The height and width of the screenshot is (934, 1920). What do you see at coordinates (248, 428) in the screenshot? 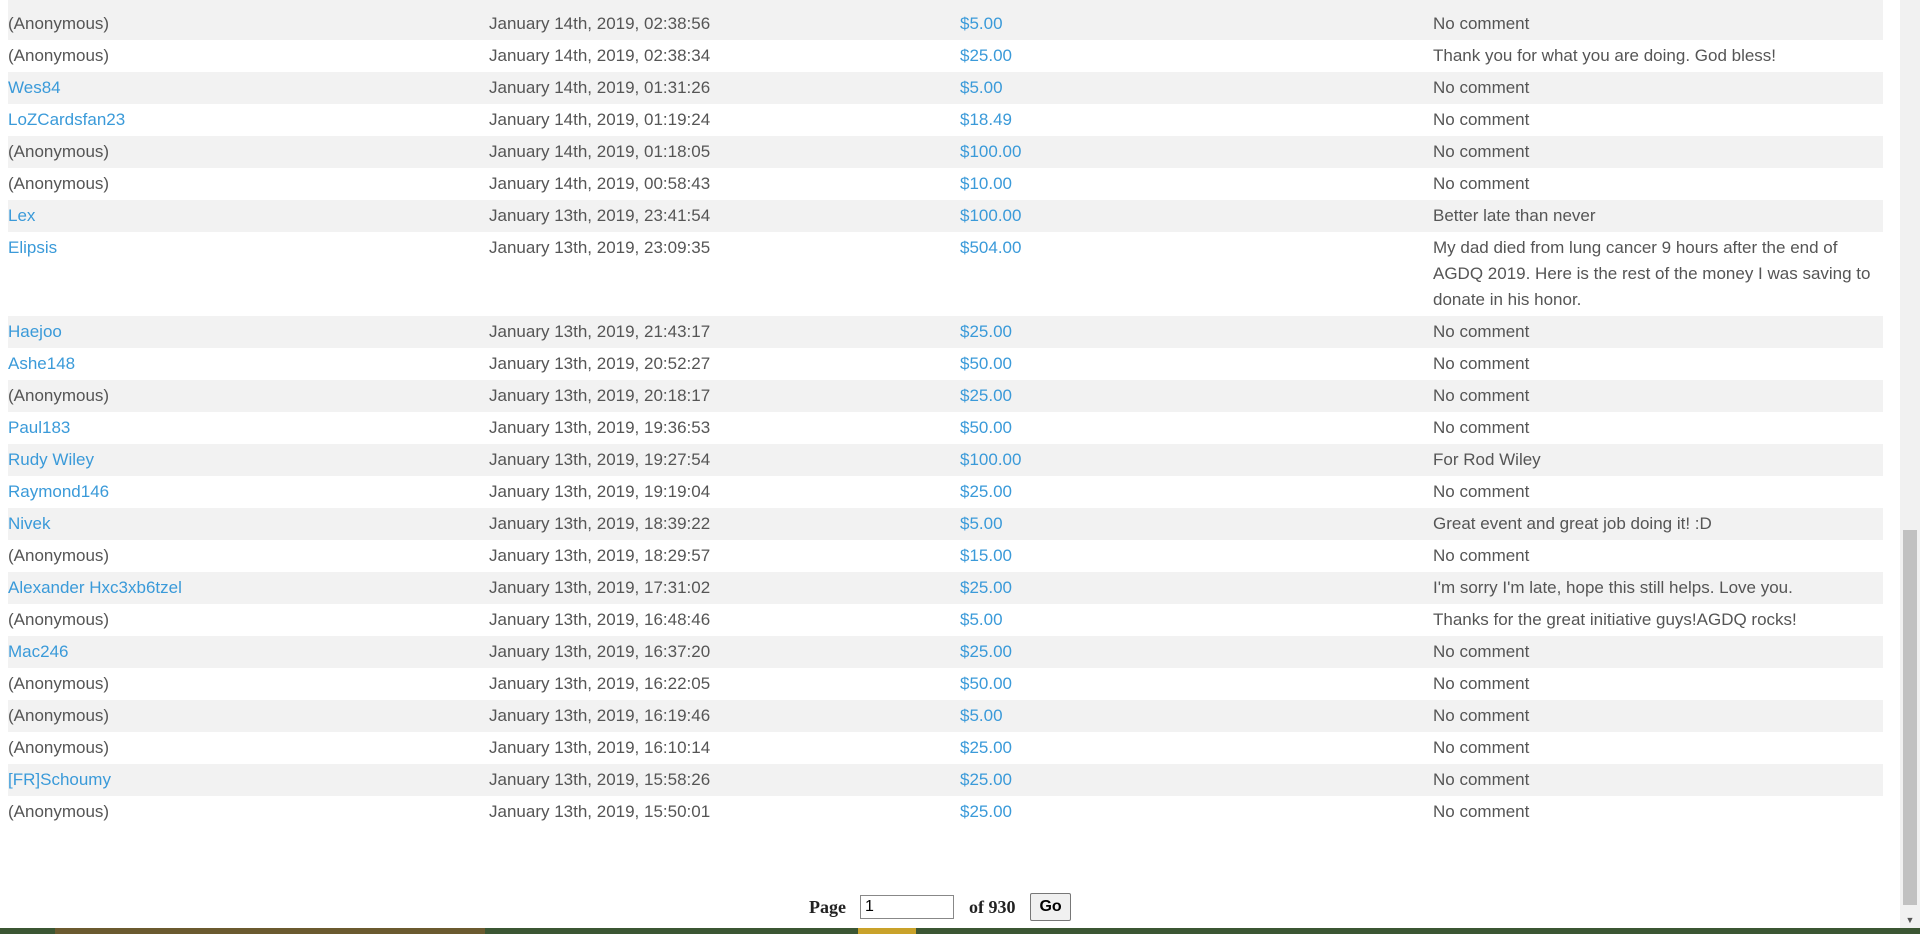
I see `donor-name-cell: Paul183` at bounding box center [248, 428].